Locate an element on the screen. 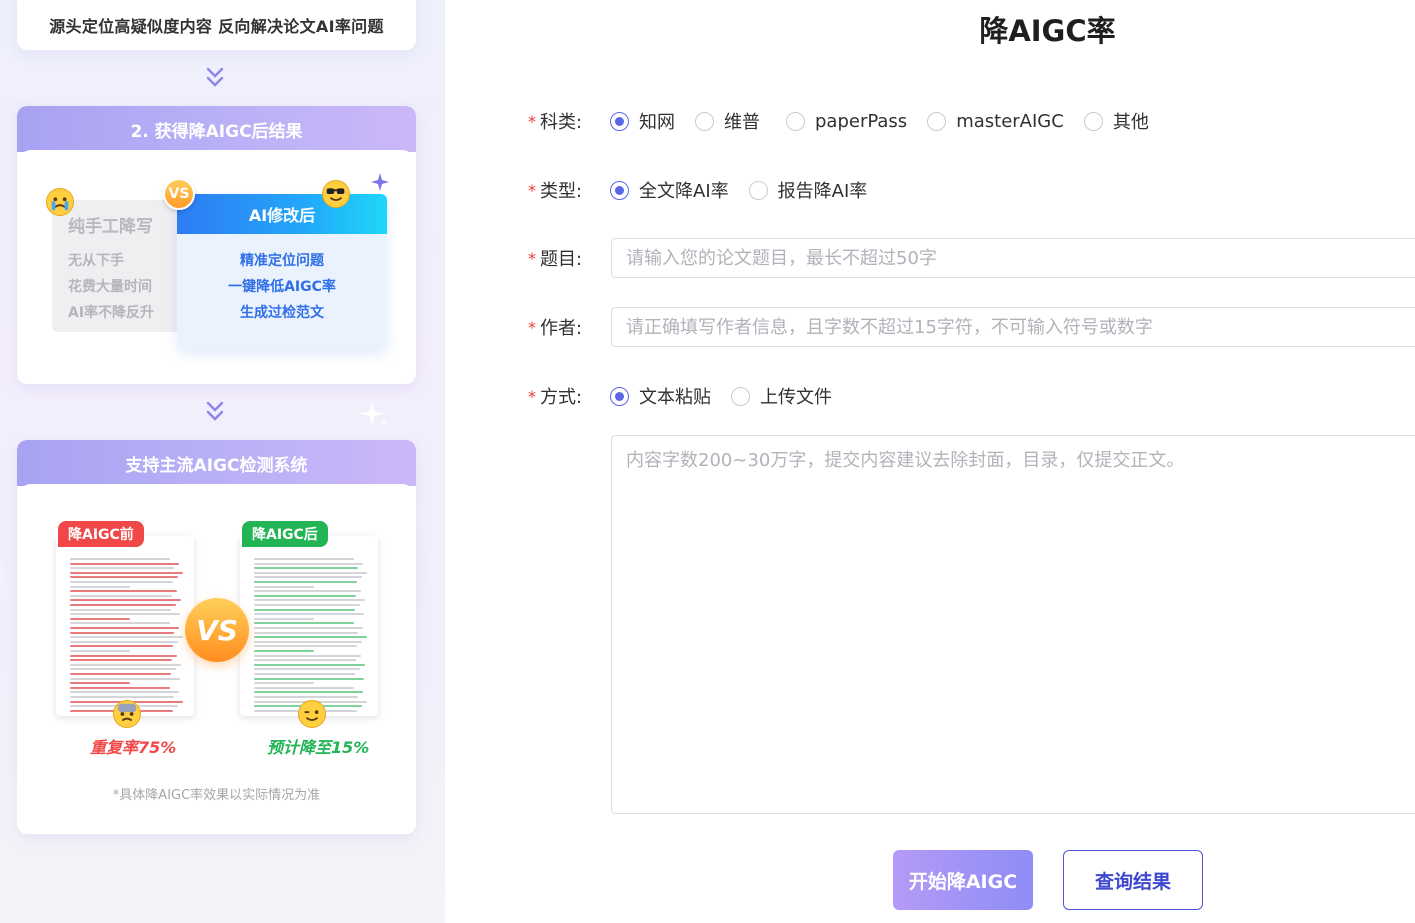  method-option-label: 文本粘贴 is located at coordinates (675, 397).